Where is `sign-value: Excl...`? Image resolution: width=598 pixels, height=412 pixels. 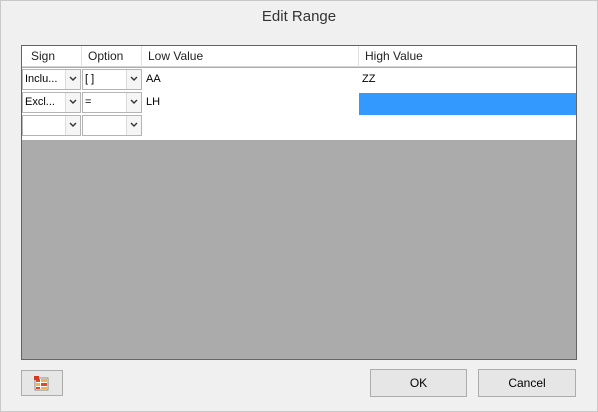 sign-value: Excl... is located at coordinates (40, 102).